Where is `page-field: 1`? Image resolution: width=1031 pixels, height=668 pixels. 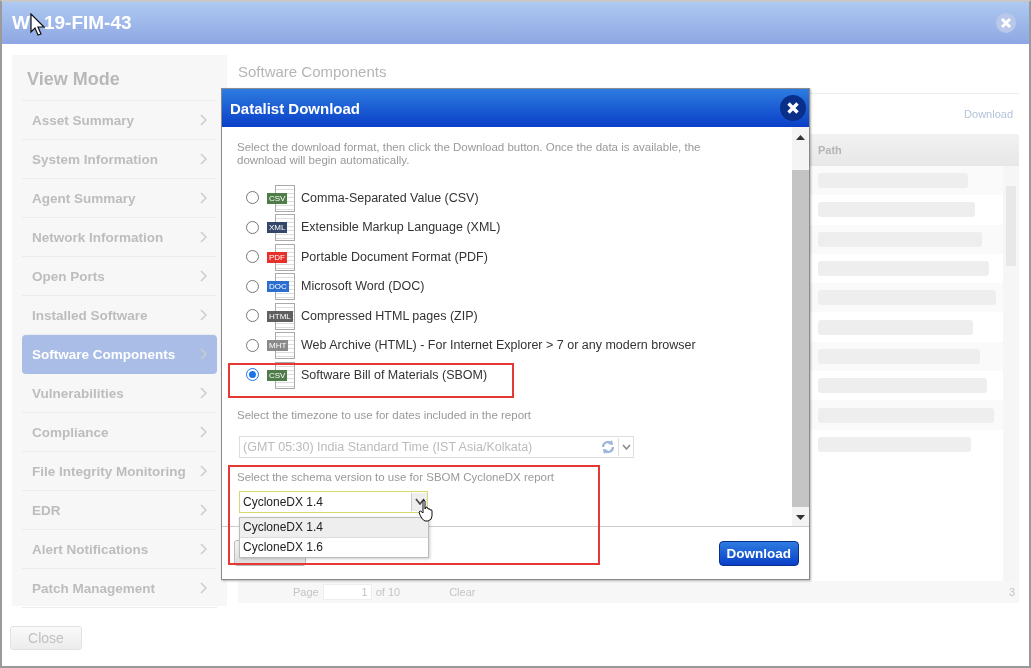 page-field: 1 is located at coordinates (347, 592).